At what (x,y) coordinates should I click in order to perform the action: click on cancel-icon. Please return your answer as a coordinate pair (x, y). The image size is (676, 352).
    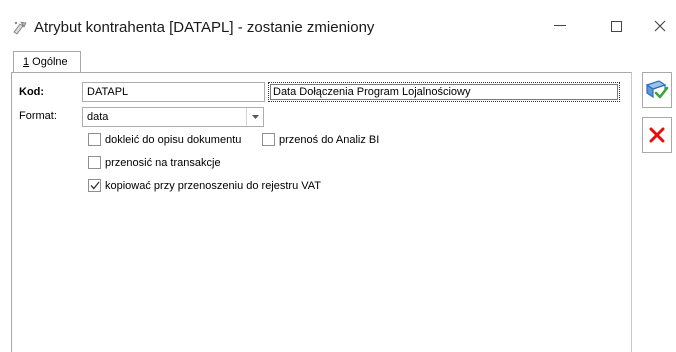
    Looking at the image, I should click on (657, 135).